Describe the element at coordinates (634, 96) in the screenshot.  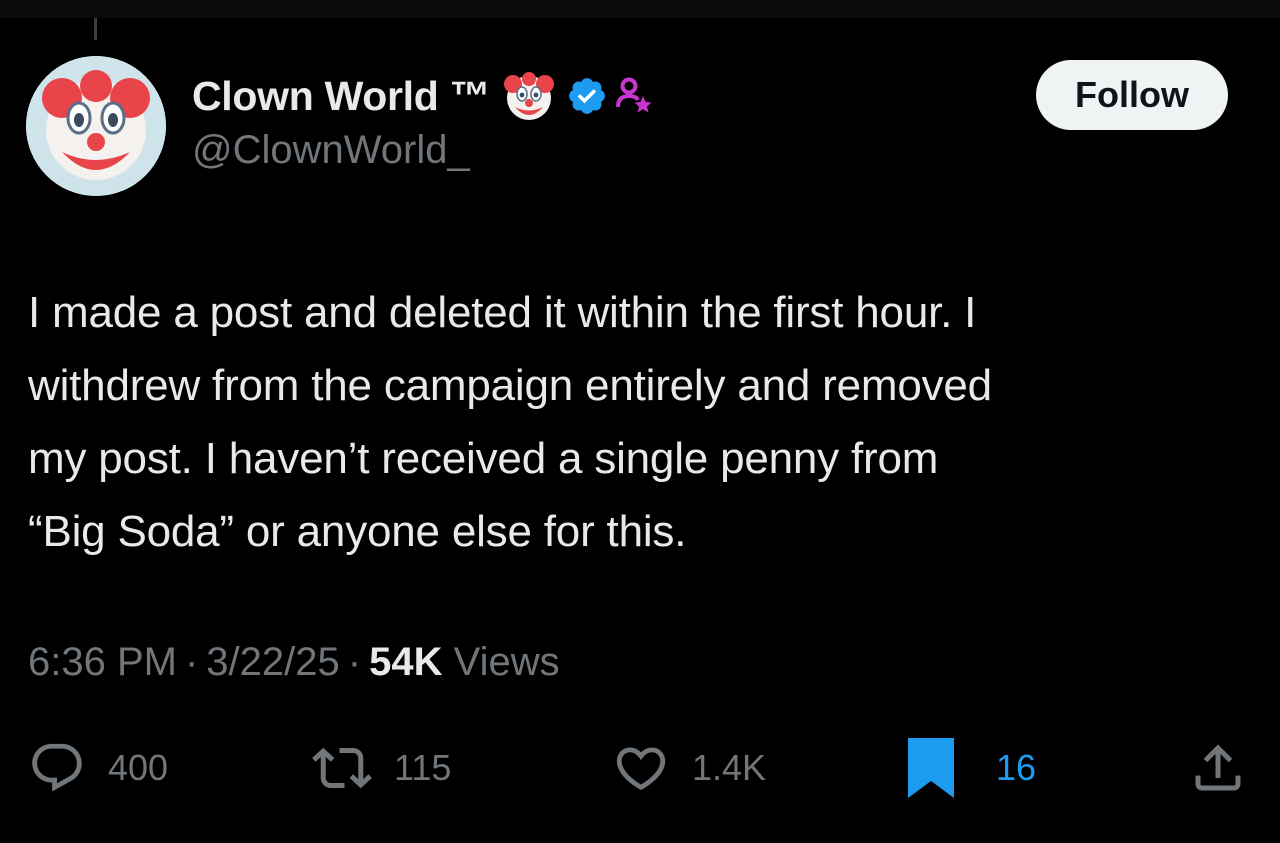
I see `affiliate-badge-icon` at that location.